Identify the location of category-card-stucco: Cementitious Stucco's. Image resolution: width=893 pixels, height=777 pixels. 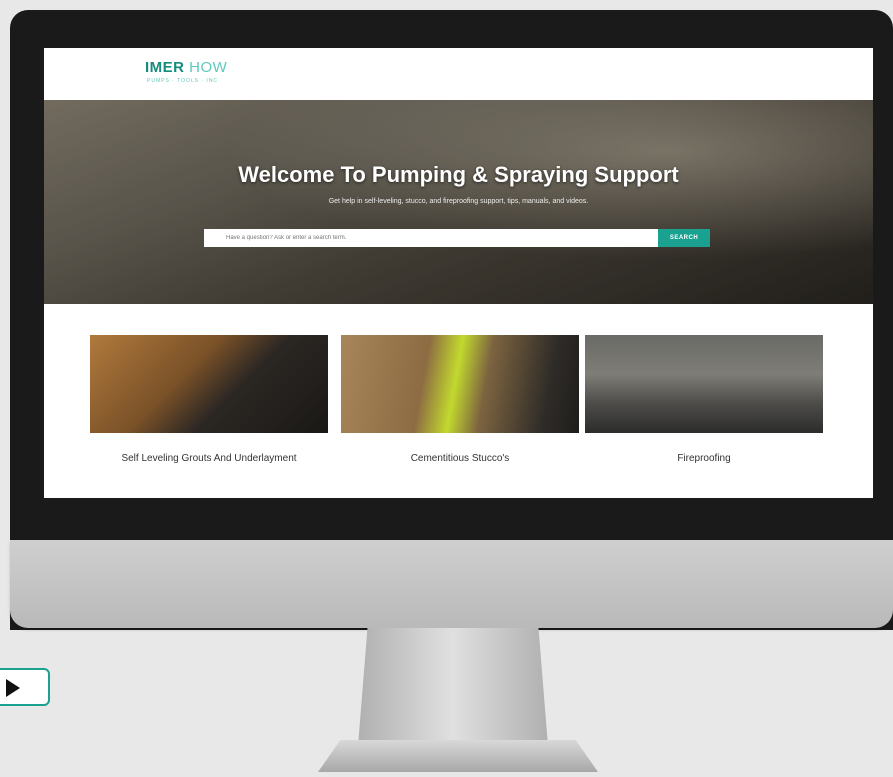
(460, 400).